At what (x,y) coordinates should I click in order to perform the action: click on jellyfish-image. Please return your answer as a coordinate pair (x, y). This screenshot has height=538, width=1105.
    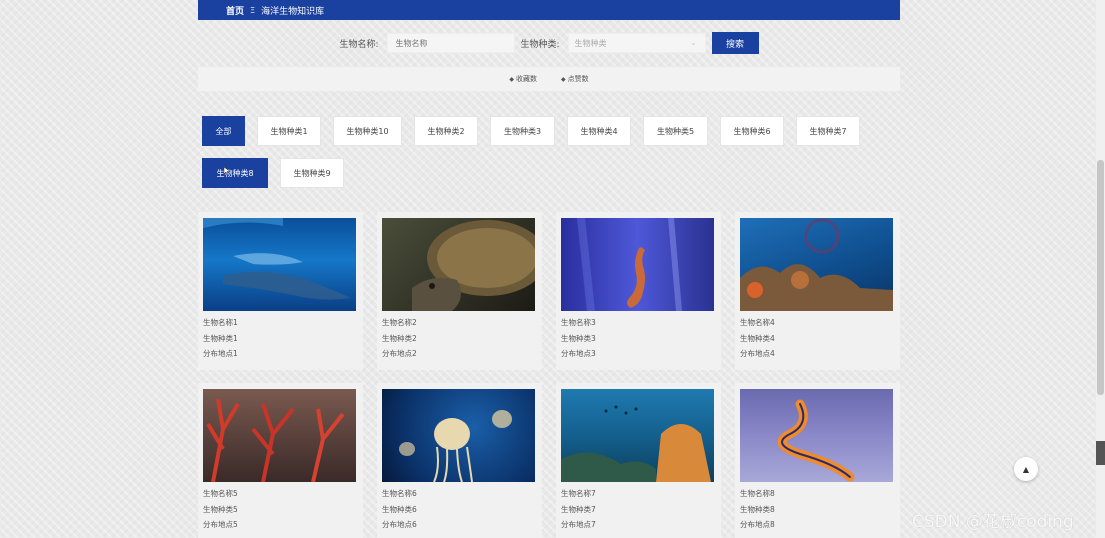
    Looking at the image, I should click on (458, 435).